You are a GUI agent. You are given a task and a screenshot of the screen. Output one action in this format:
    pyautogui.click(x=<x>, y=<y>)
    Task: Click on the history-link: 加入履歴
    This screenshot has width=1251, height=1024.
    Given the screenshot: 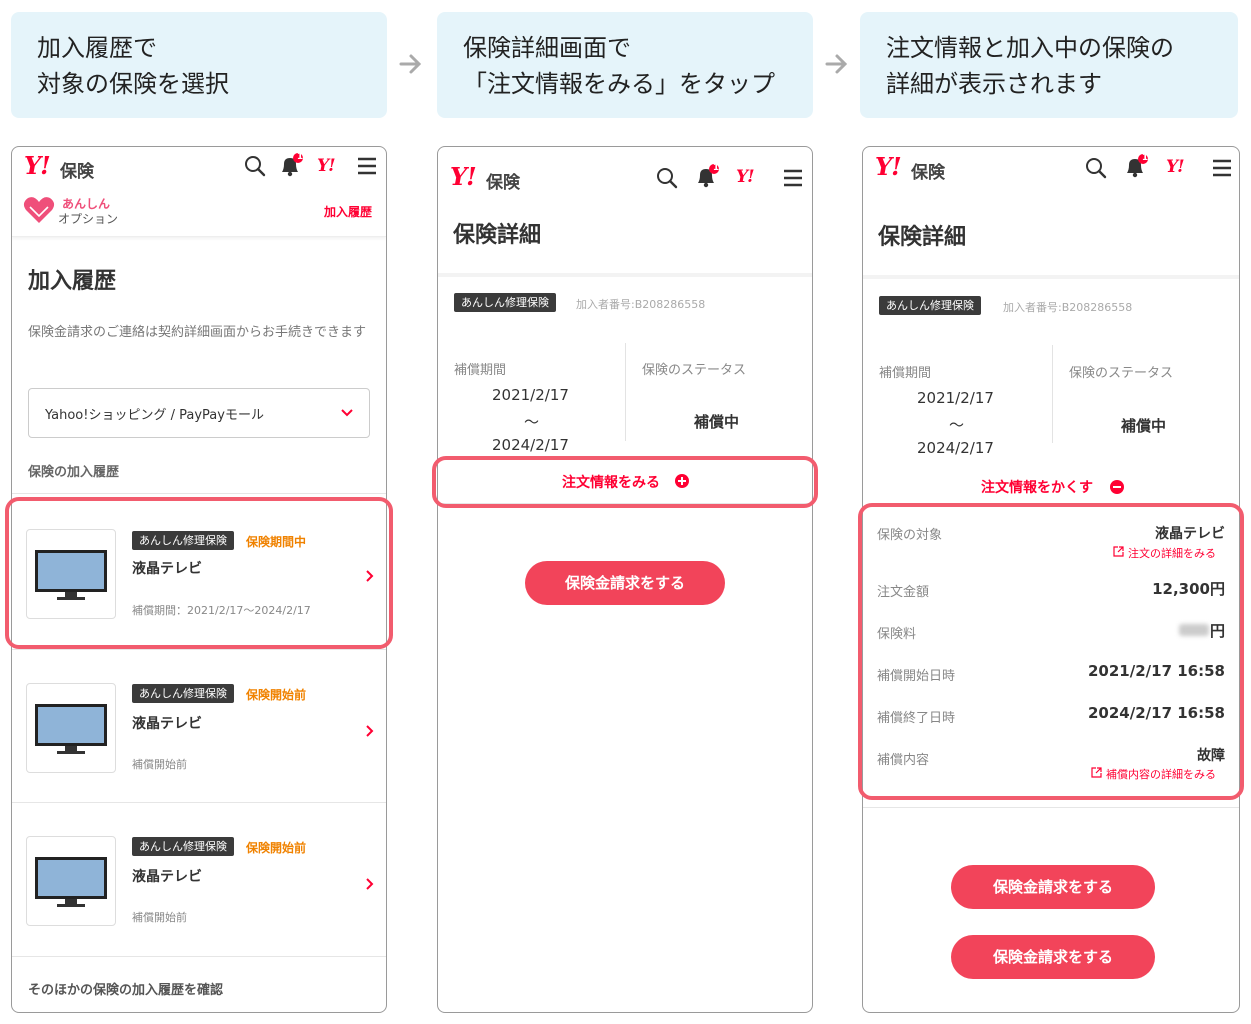 What is the action you would take?
    pyautogui.click(x=348, y=211)
    